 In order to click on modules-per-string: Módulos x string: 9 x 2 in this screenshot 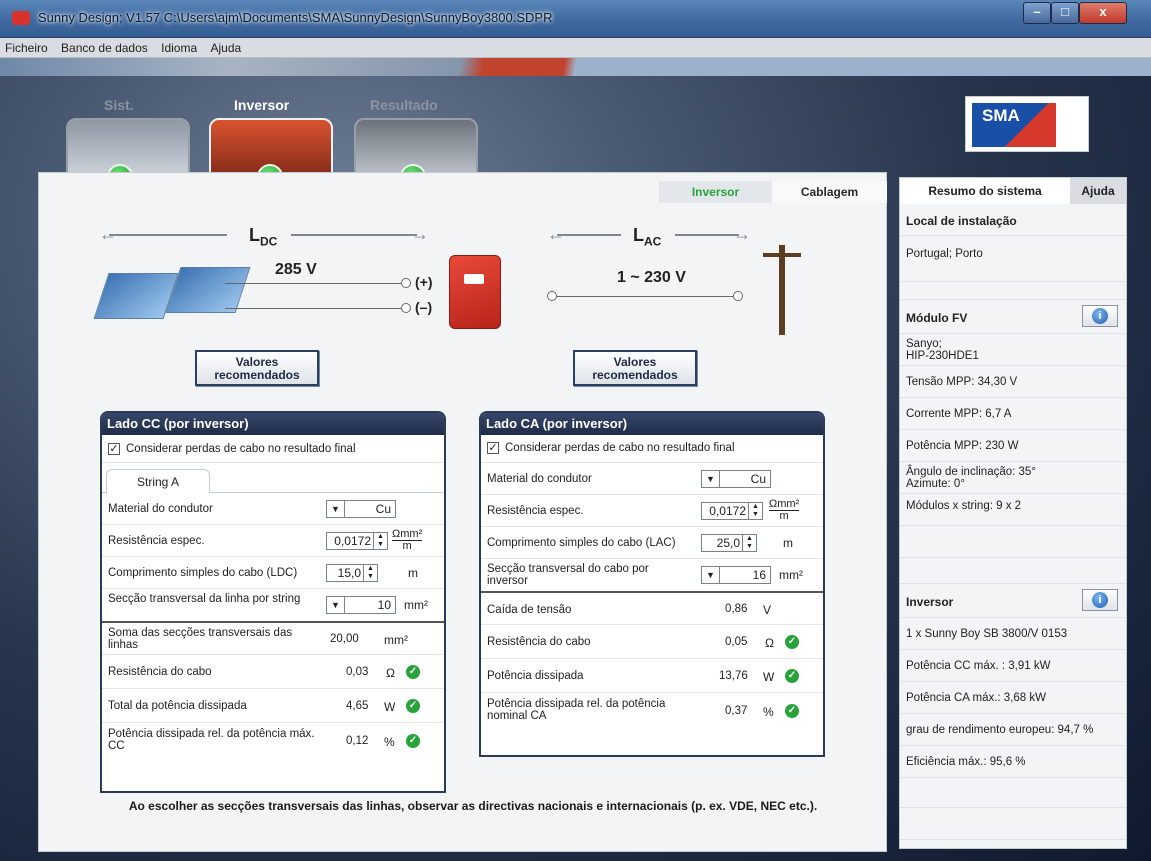, I will do `click(1013, 510)`.